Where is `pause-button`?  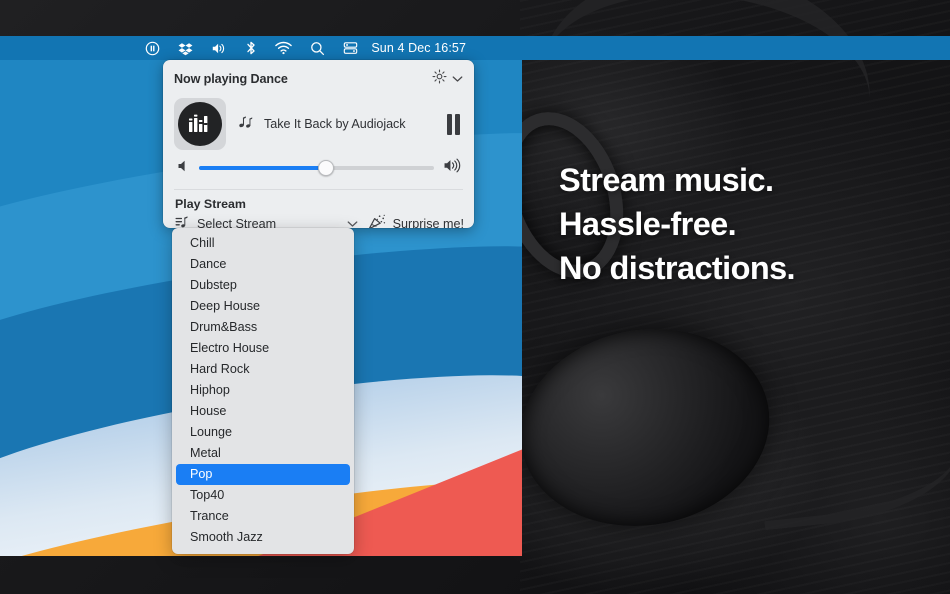
pause-button is located at coordinates (454, 124).